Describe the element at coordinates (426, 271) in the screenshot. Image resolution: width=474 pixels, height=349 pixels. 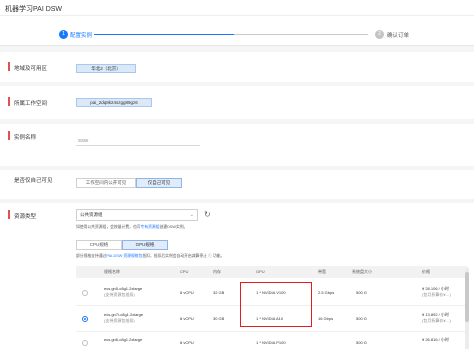
I see `column-header-price: 价格` at that location.